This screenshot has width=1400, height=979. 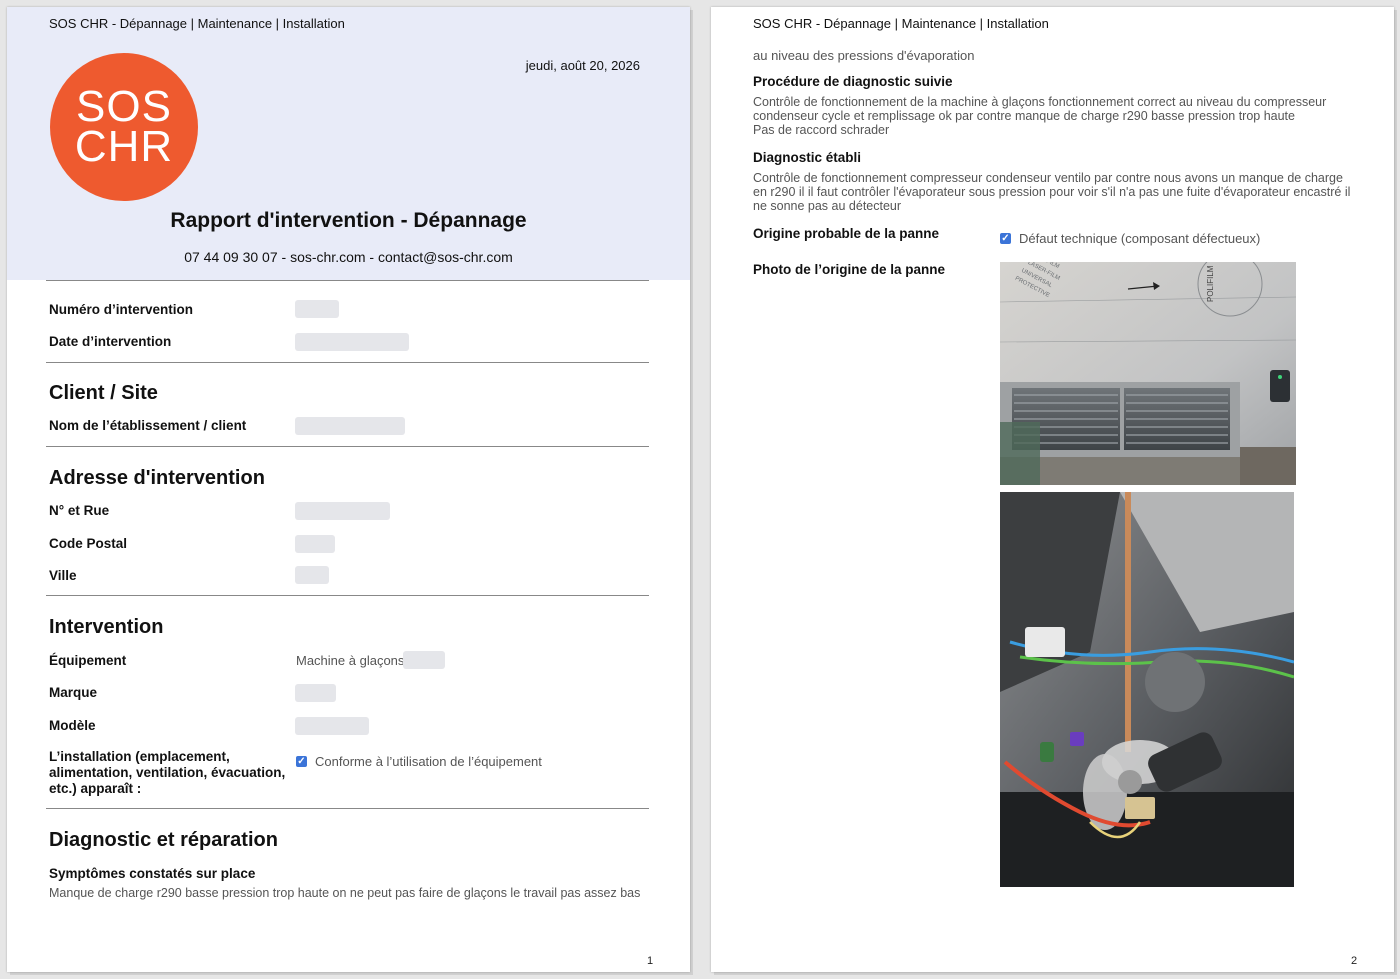 What do you see at coordinates (1210, 283) in the screenshot?
I see `photo1-brand: POLIFILM` at bounding box center [1210, 283].